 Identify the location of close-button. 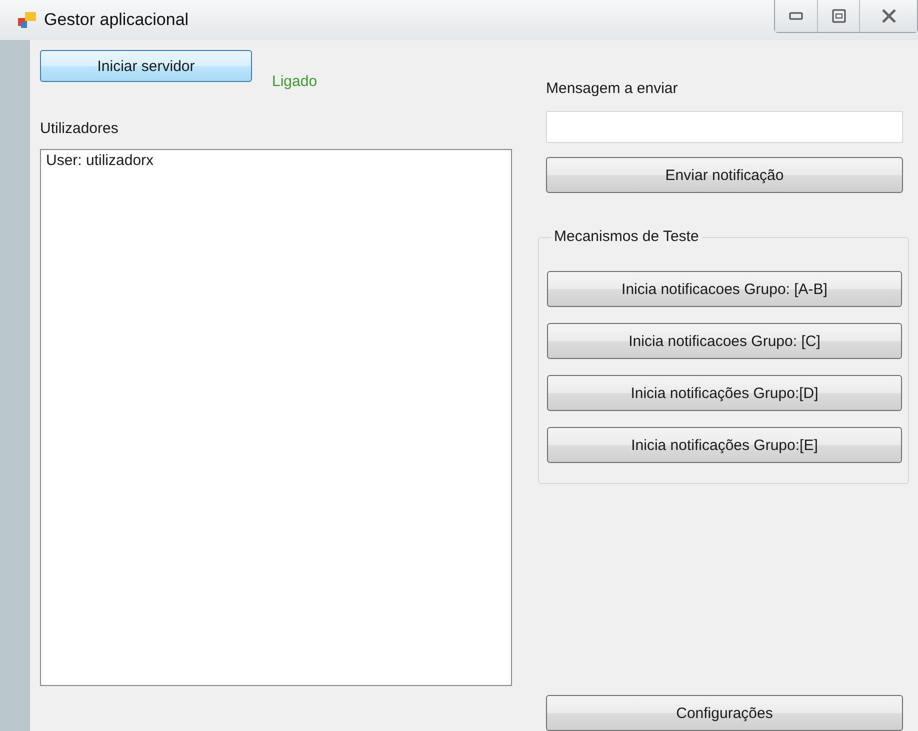
(888, 16).